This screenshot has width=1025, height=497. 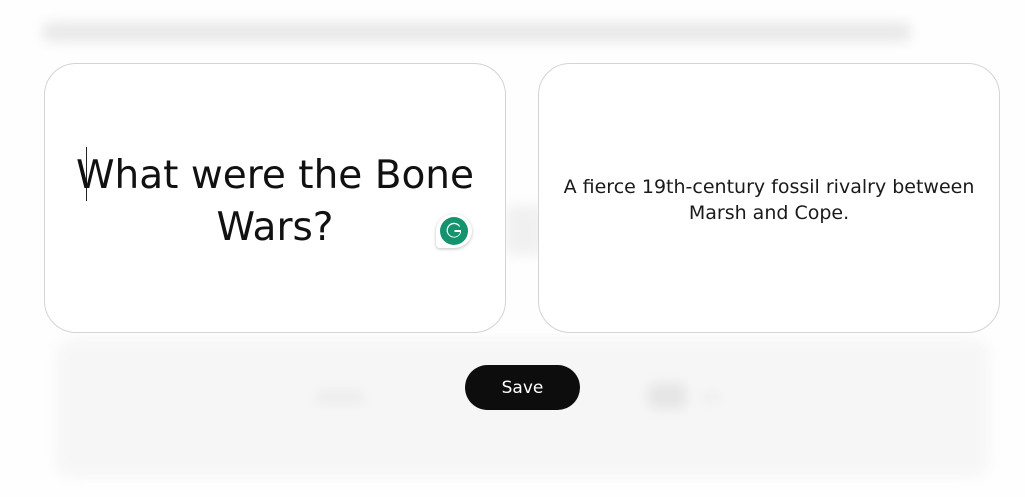 I want to click on grammarly-icon, so click(x=454, y=231).